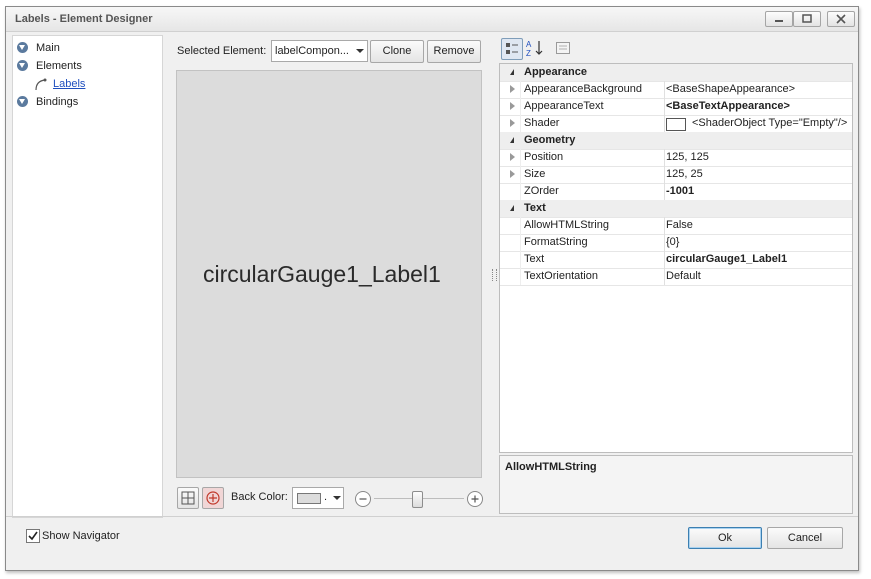  Describe the element at coordinates (81, 536) in the screenshot. I see `show-navigator-label: Show Navigator` at that location.